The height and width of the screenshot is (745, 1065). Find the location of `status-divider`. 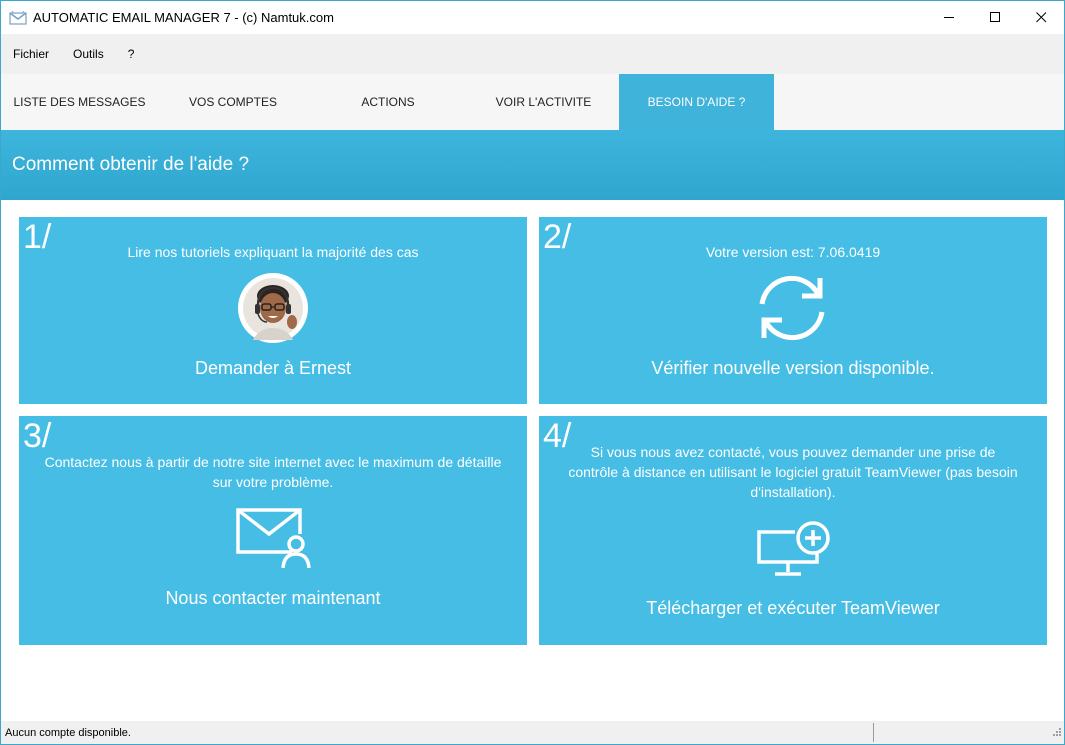

status-divider is located at coordinates (873, 732).